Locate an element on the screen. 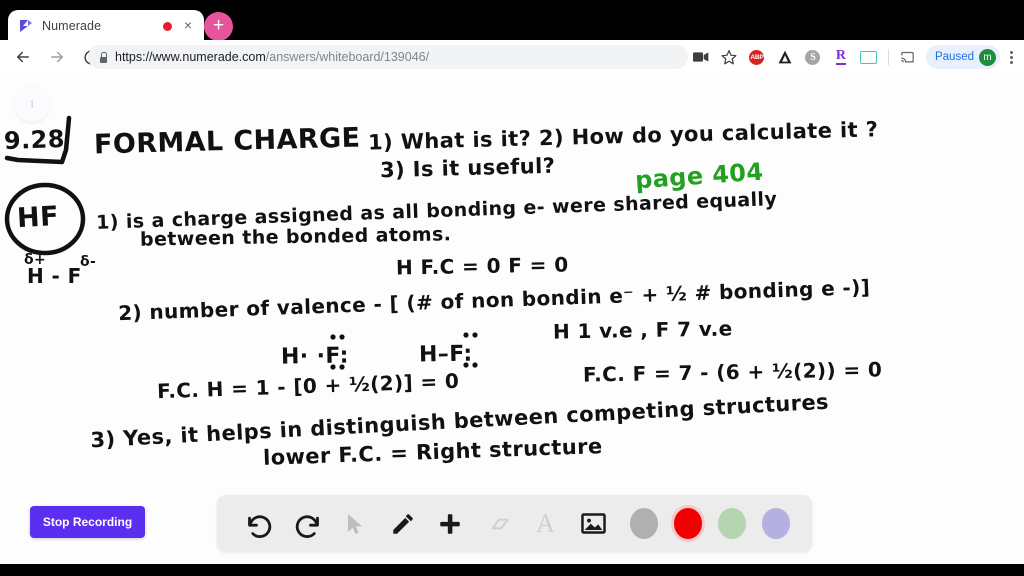 The height and width of the screenshot is (576, 1024). cursor-tool is located at coordinates (355, 524).